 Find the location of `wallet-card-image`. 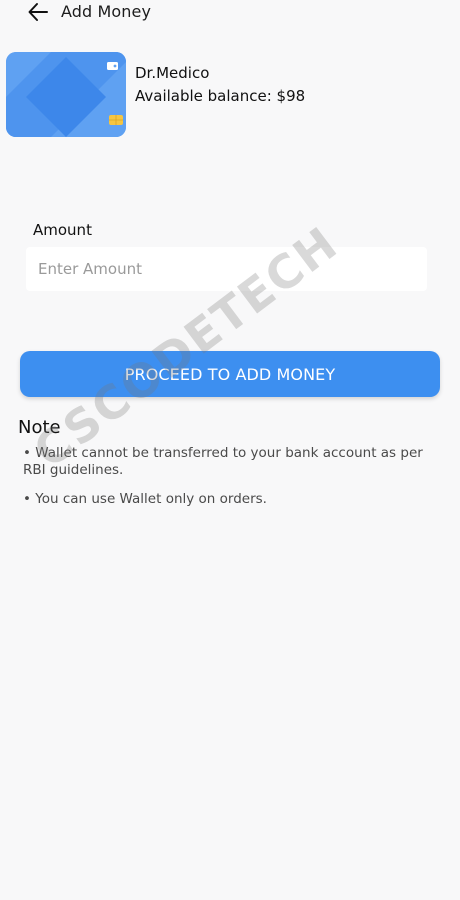

wallet-card-image is located at coordinates (66, 94).